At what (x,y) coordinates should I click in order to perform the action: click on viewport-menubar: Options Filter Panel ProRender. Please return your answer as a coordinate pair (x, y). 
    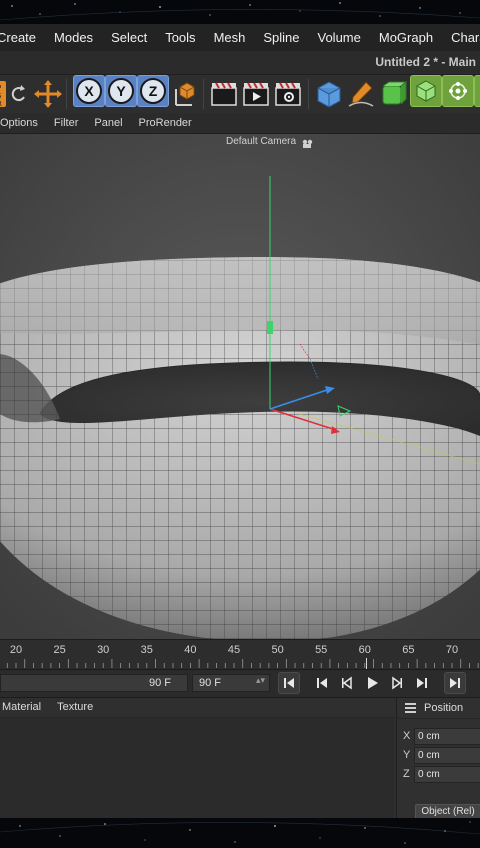
    Looking at the image, I should click on (240, 123).